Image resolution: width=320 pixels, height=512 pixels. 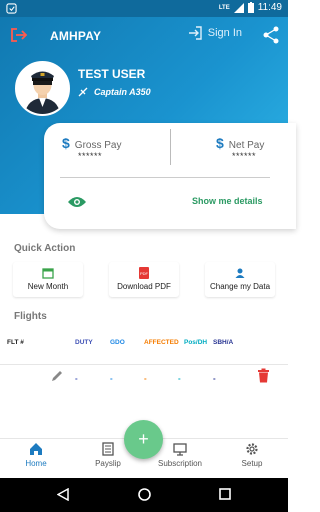 I want to click on calendar-icon, so click(x=48, y=273).